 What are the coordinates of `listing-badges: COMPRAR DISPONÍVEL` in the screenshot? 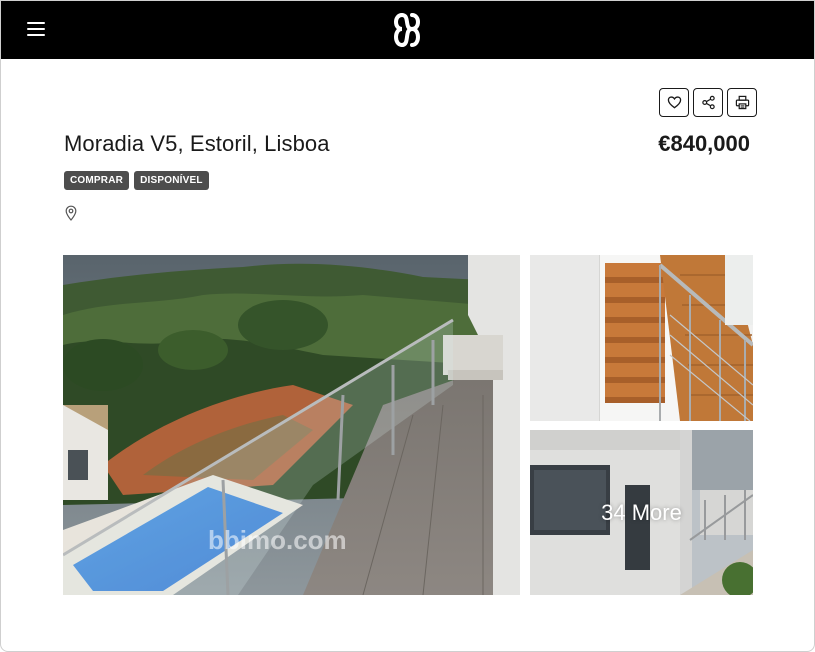 It's located at (136, 180).